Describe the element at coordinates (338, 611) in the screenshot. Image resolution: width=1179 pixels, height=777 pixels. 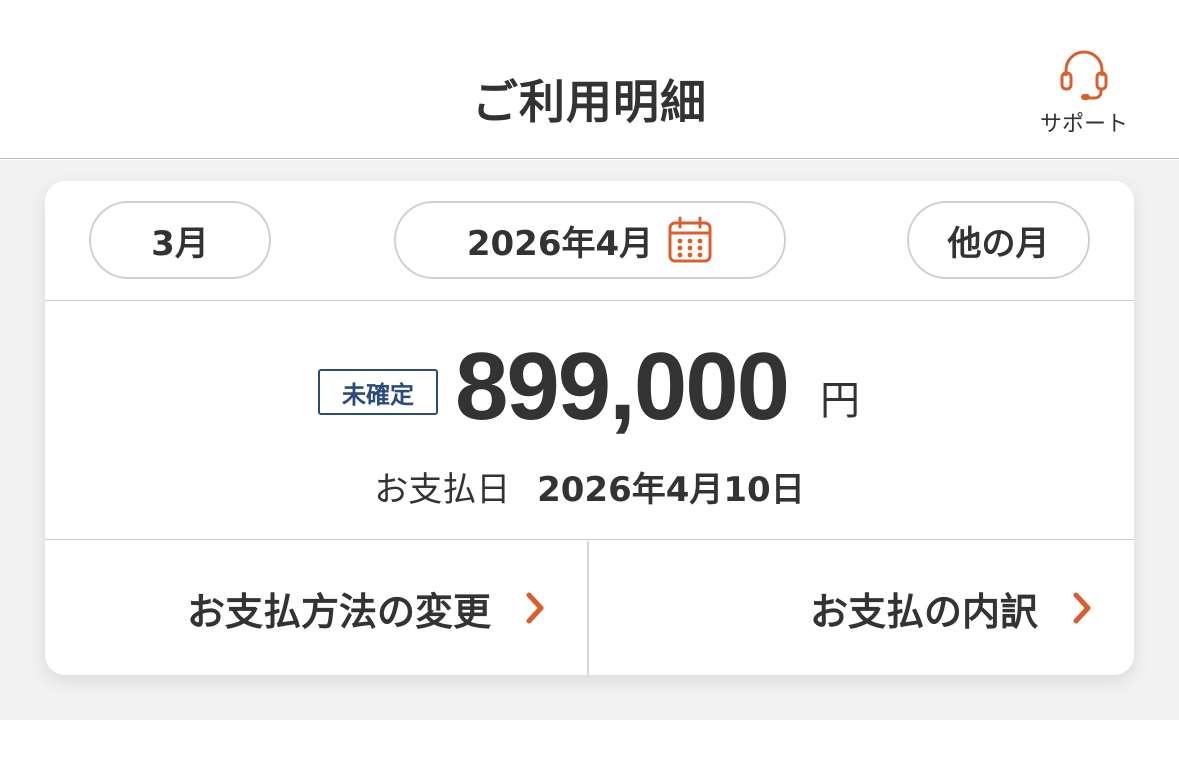
I see `change-payment-method-label: お支払方法の変更` at that location.